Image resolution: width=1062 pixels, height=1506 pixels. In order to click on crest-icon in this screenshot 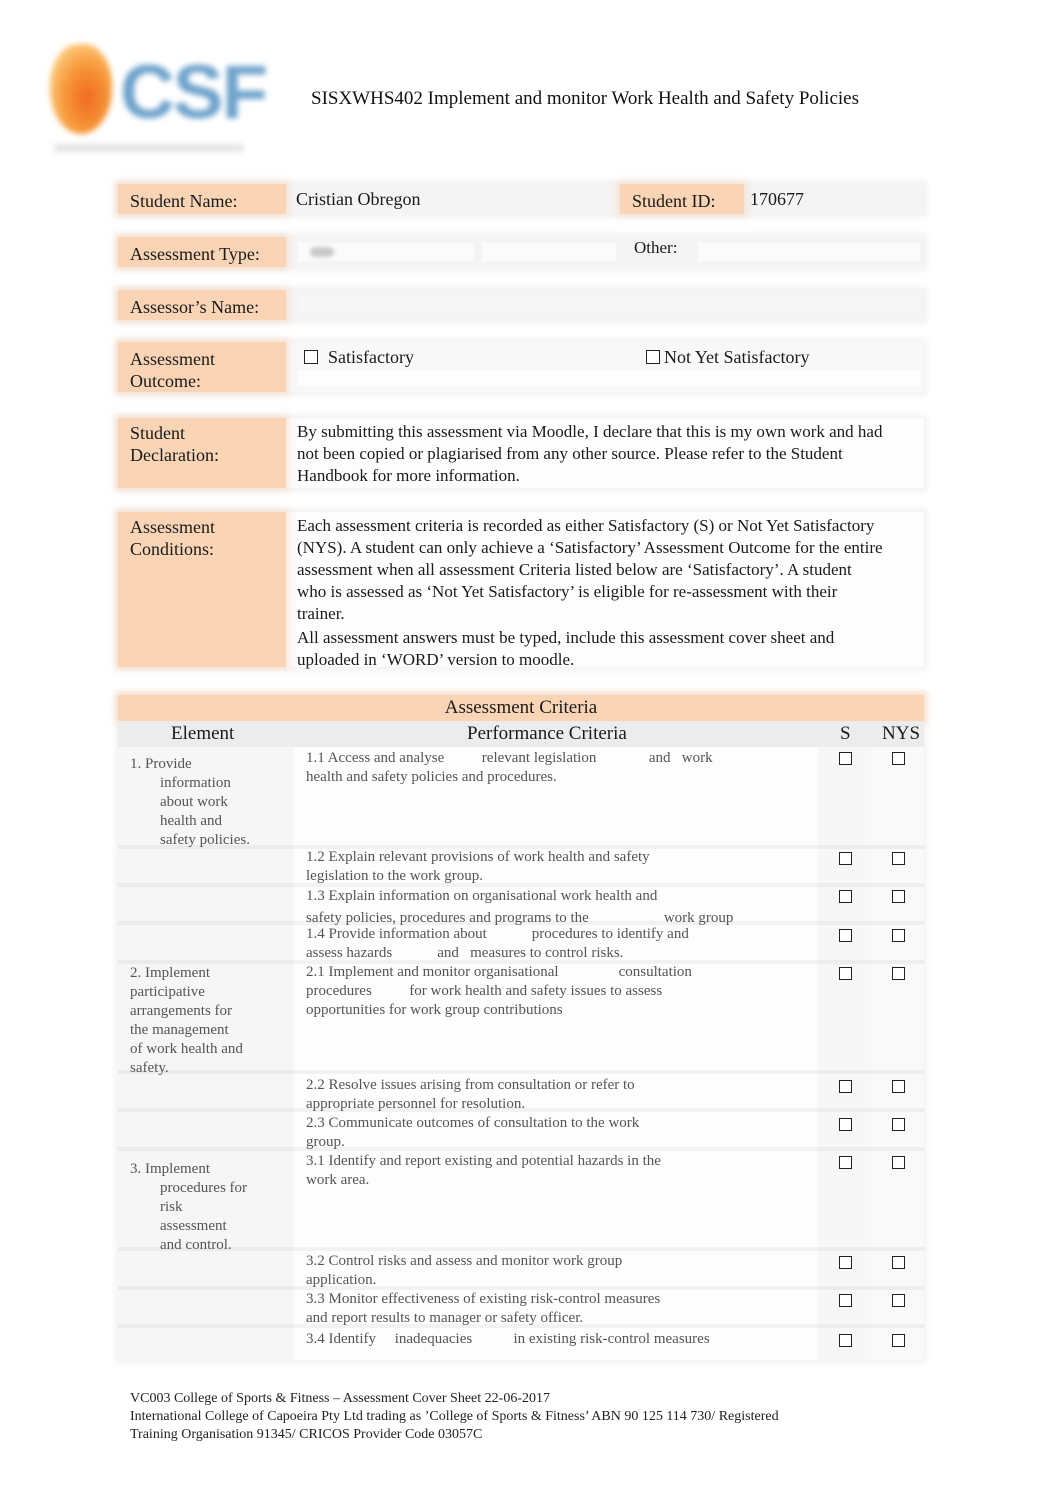, I will do `click(81, 89)`.